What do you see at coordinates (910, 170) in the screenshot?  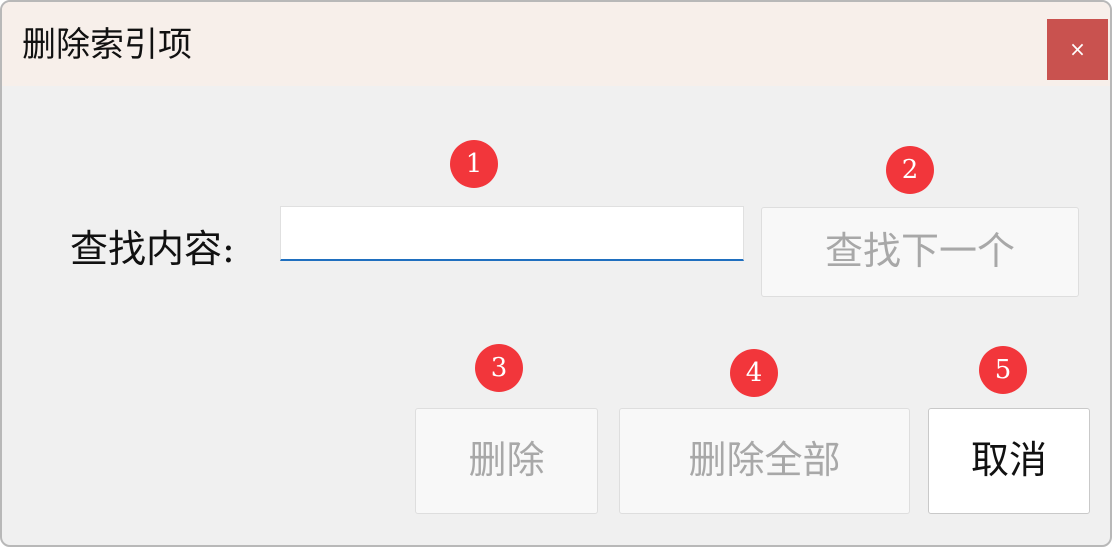 I see `marker-2: 2` at bounding box center [910, 170].